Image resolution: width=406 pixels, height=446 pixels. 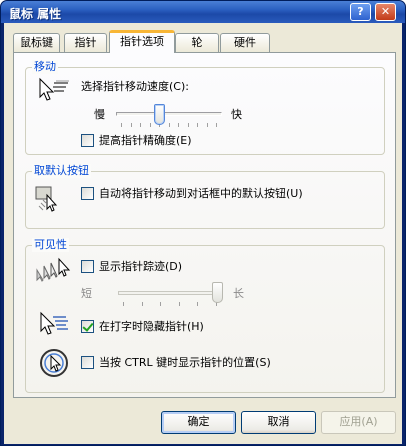 What do you see at coordinates (201, 194) in the screenshot?
I see `snap-to-label: 自动将指针移动到对话框中的默认按钮(U)` at bounding box center [201, 194].